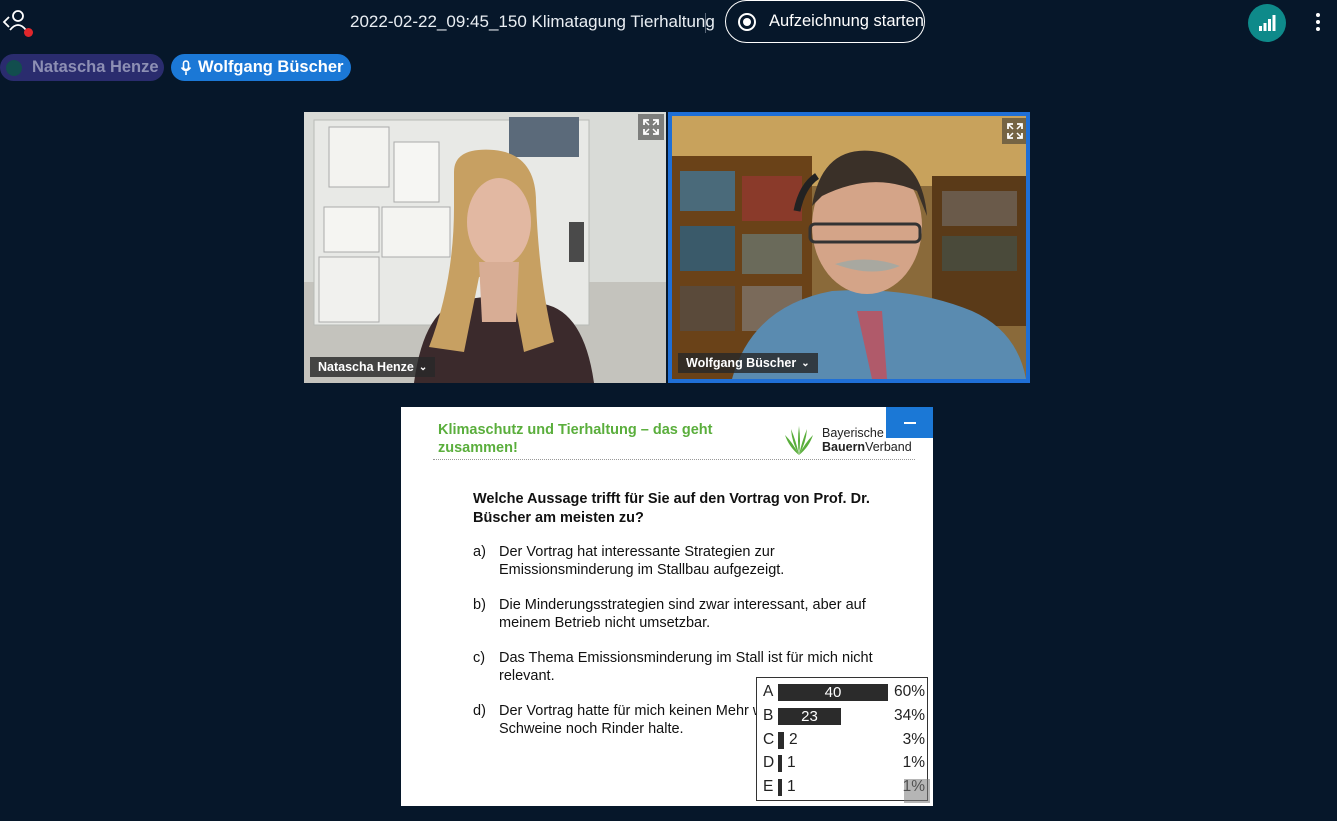  I want to click on participant-name: Natascha Henze, so click(366, 367).